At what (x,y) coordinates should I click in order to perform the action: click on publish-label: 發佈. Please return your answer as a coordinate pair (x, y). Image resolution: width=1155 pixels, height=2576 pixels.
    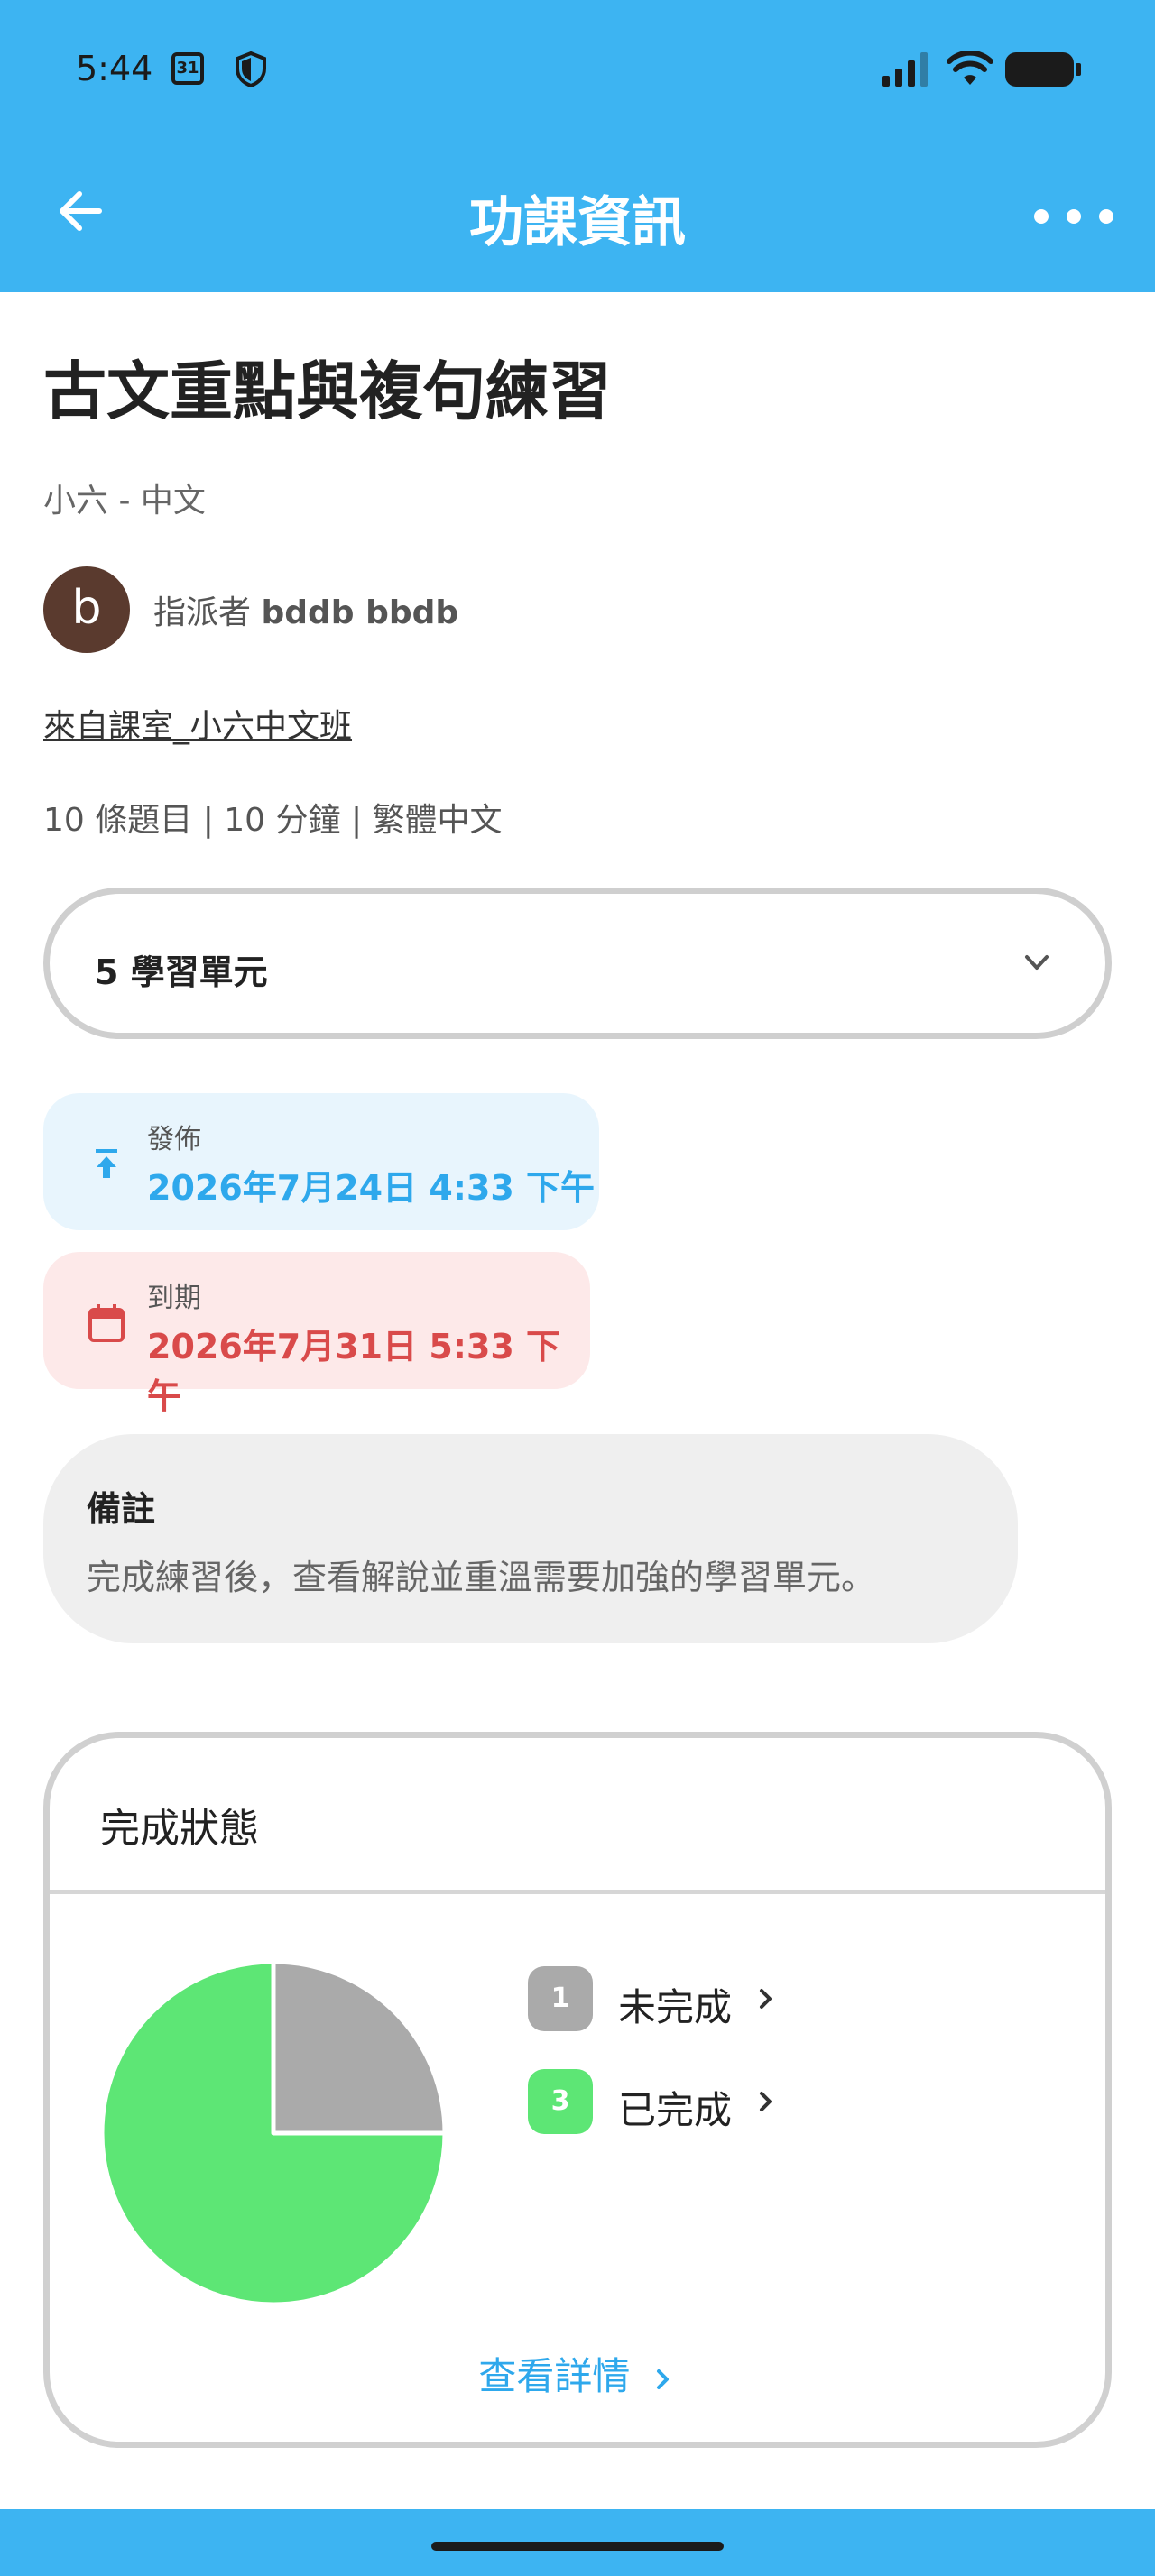
    Looking at the image, I should click on (174, 1139).